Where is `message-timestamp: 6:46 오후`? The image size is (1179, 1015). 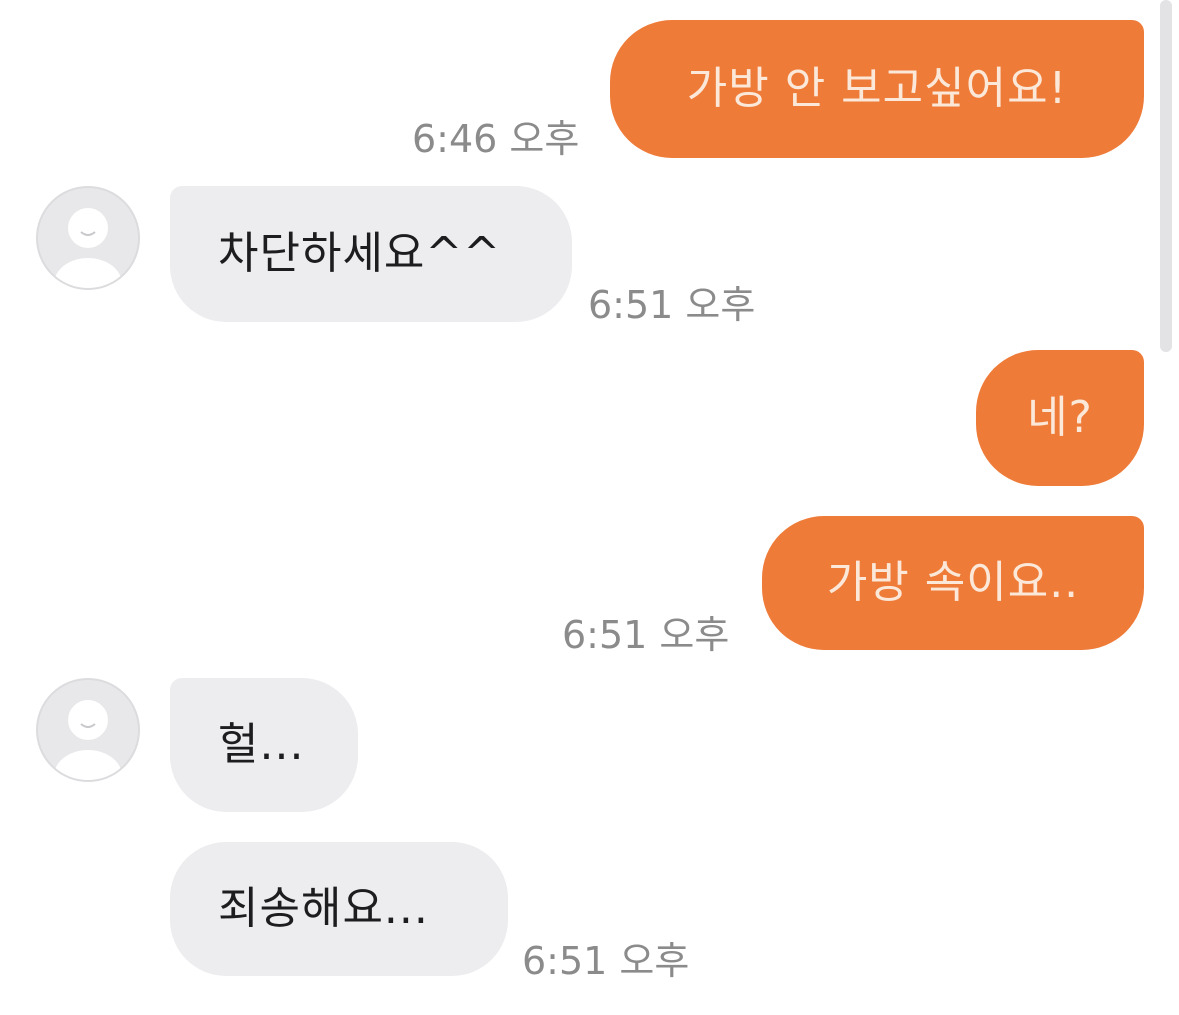
message-timestamp: 6:46 오후 is located at coordinates (496, 139).